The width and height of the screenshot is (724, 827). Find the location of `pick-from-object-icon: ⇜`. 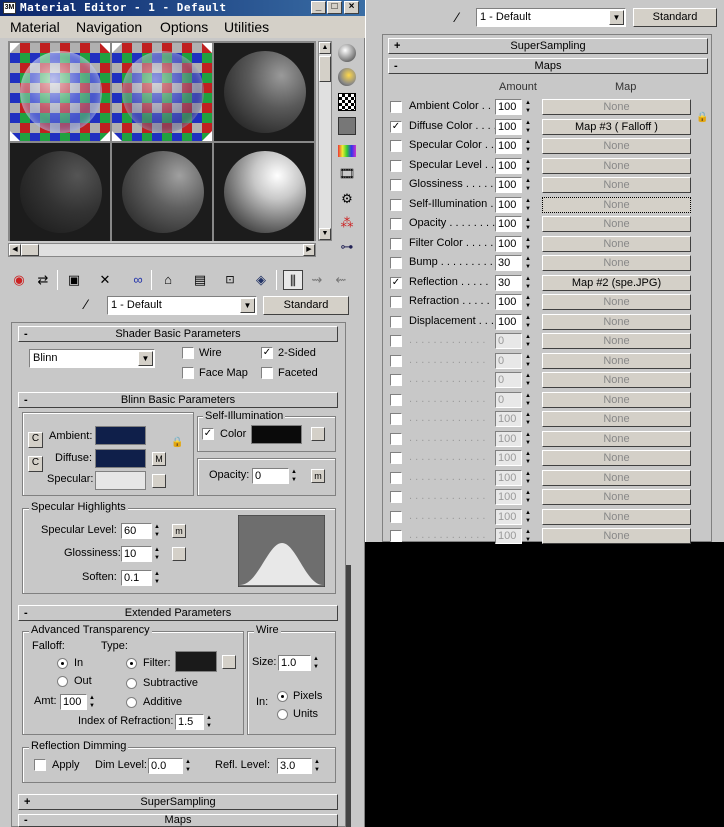

pick-from-object-icon: ⇜ is located at coordinates (341, 280).